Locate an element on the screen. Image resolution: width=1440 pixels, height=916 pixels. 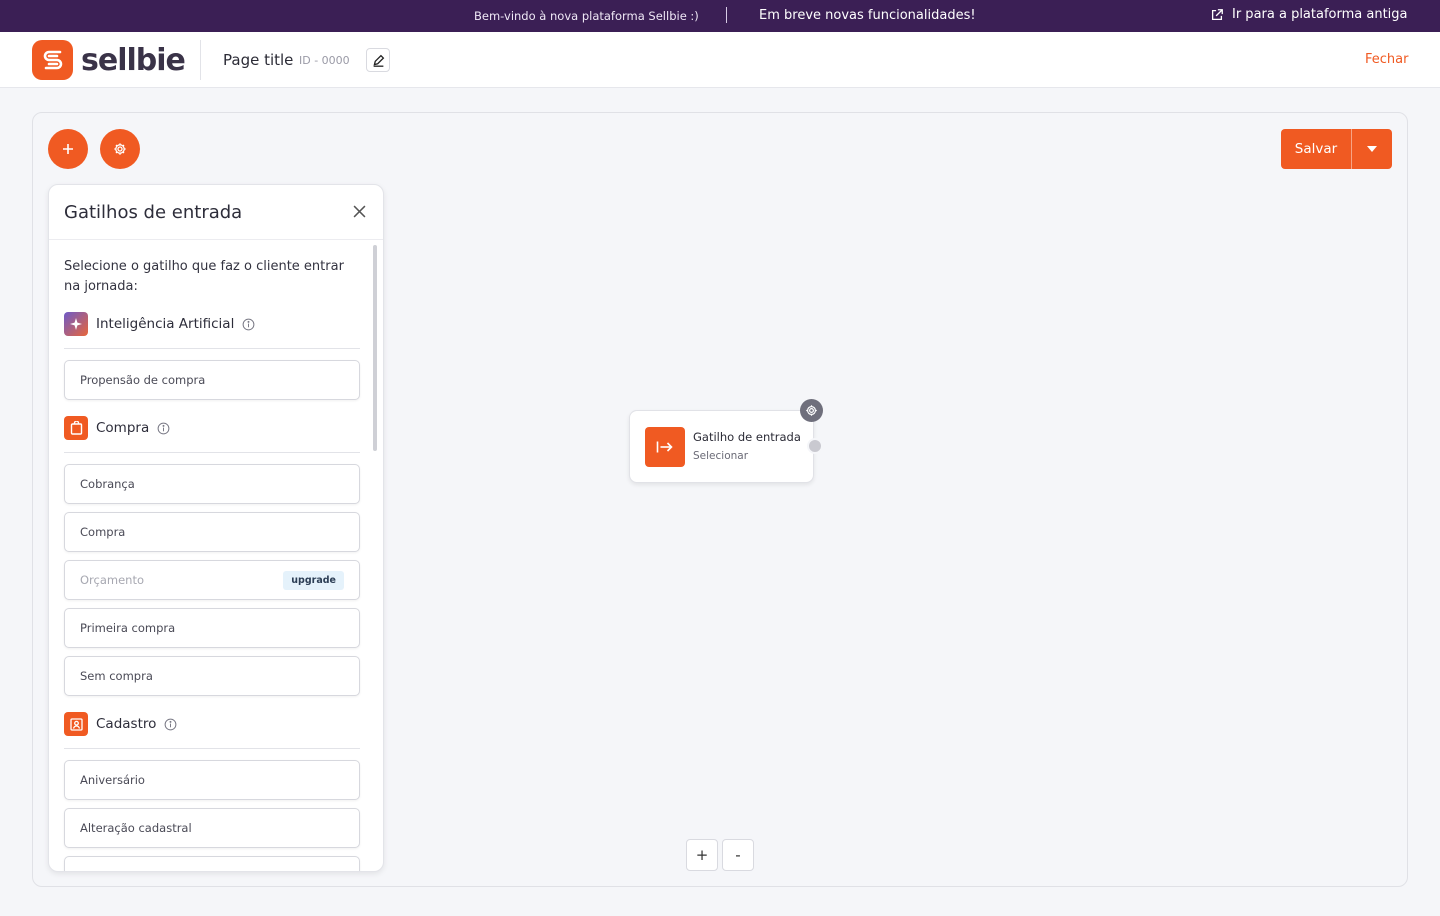
panel-close-button is located at coordinates (359, 211).